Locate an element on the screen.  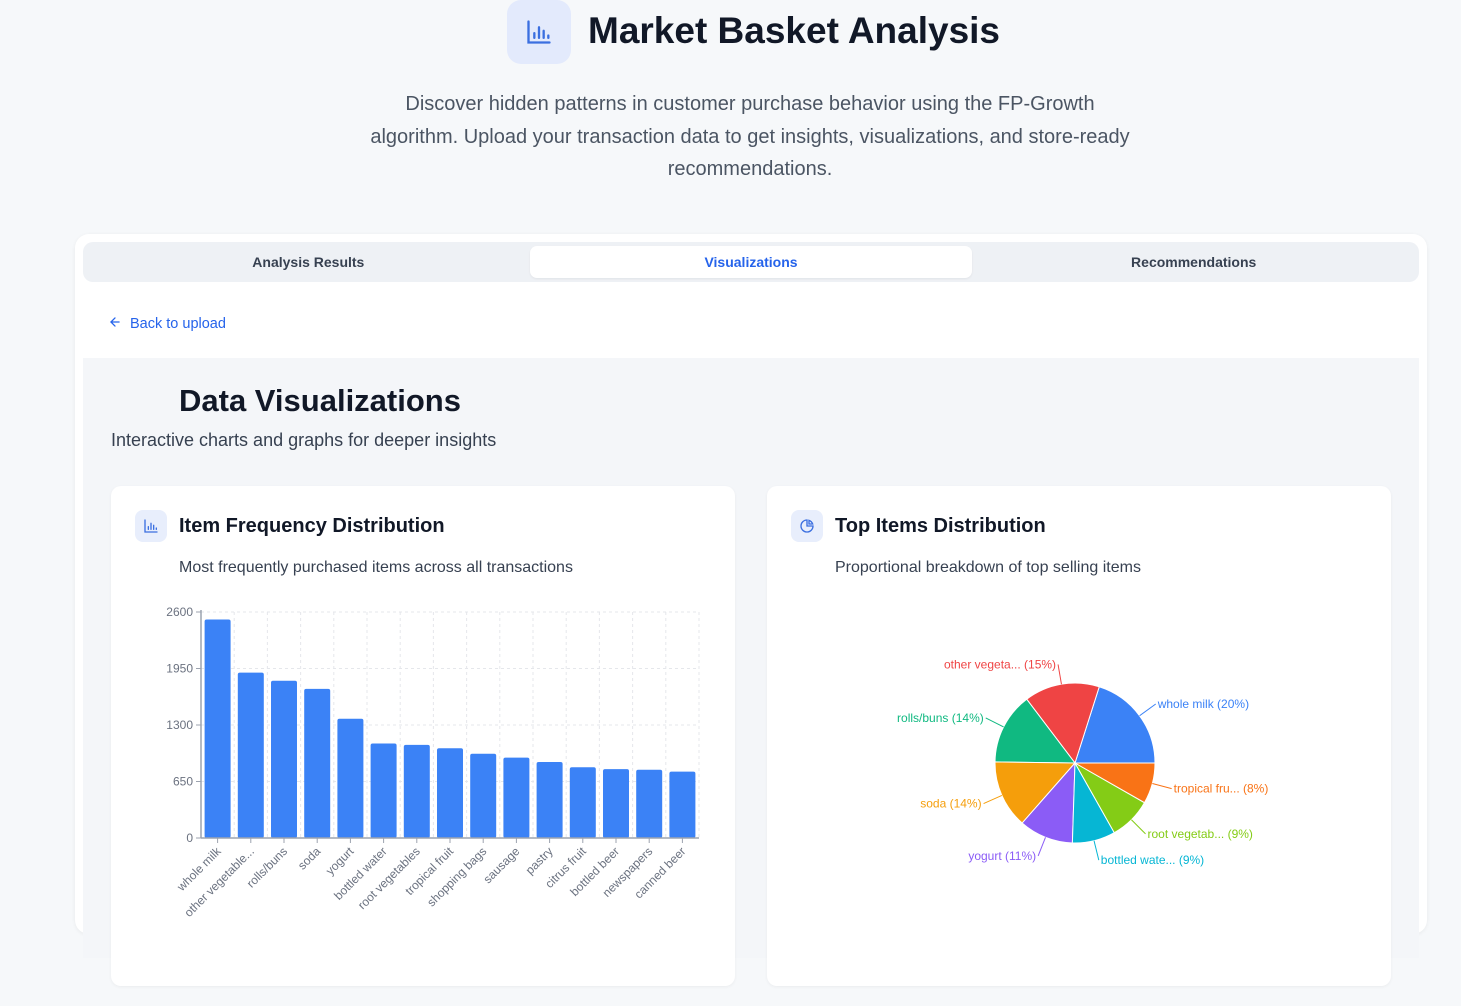
back-label: Back to upload is located at coordinates (178, 324).